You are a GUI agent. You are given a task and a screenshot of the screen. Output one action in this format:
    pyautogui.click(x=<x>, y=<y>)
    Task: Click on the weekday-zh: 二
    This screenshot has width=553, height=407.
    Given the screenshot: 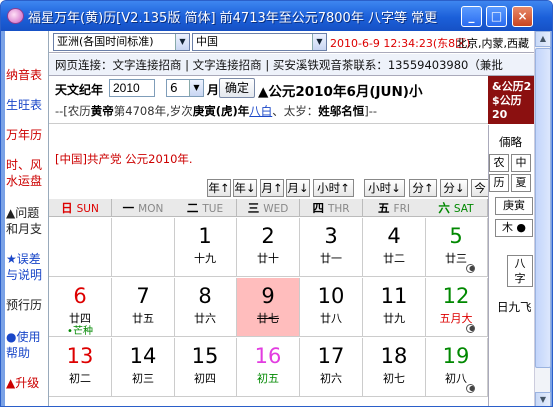 What is the action you would take?
    pyautogui.click(x=192, y=208)
    